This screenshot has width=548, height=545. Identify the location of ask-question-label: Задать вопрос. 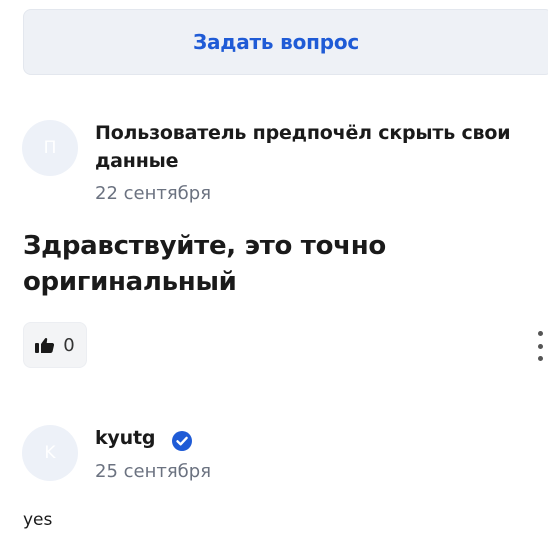
(276, 42).